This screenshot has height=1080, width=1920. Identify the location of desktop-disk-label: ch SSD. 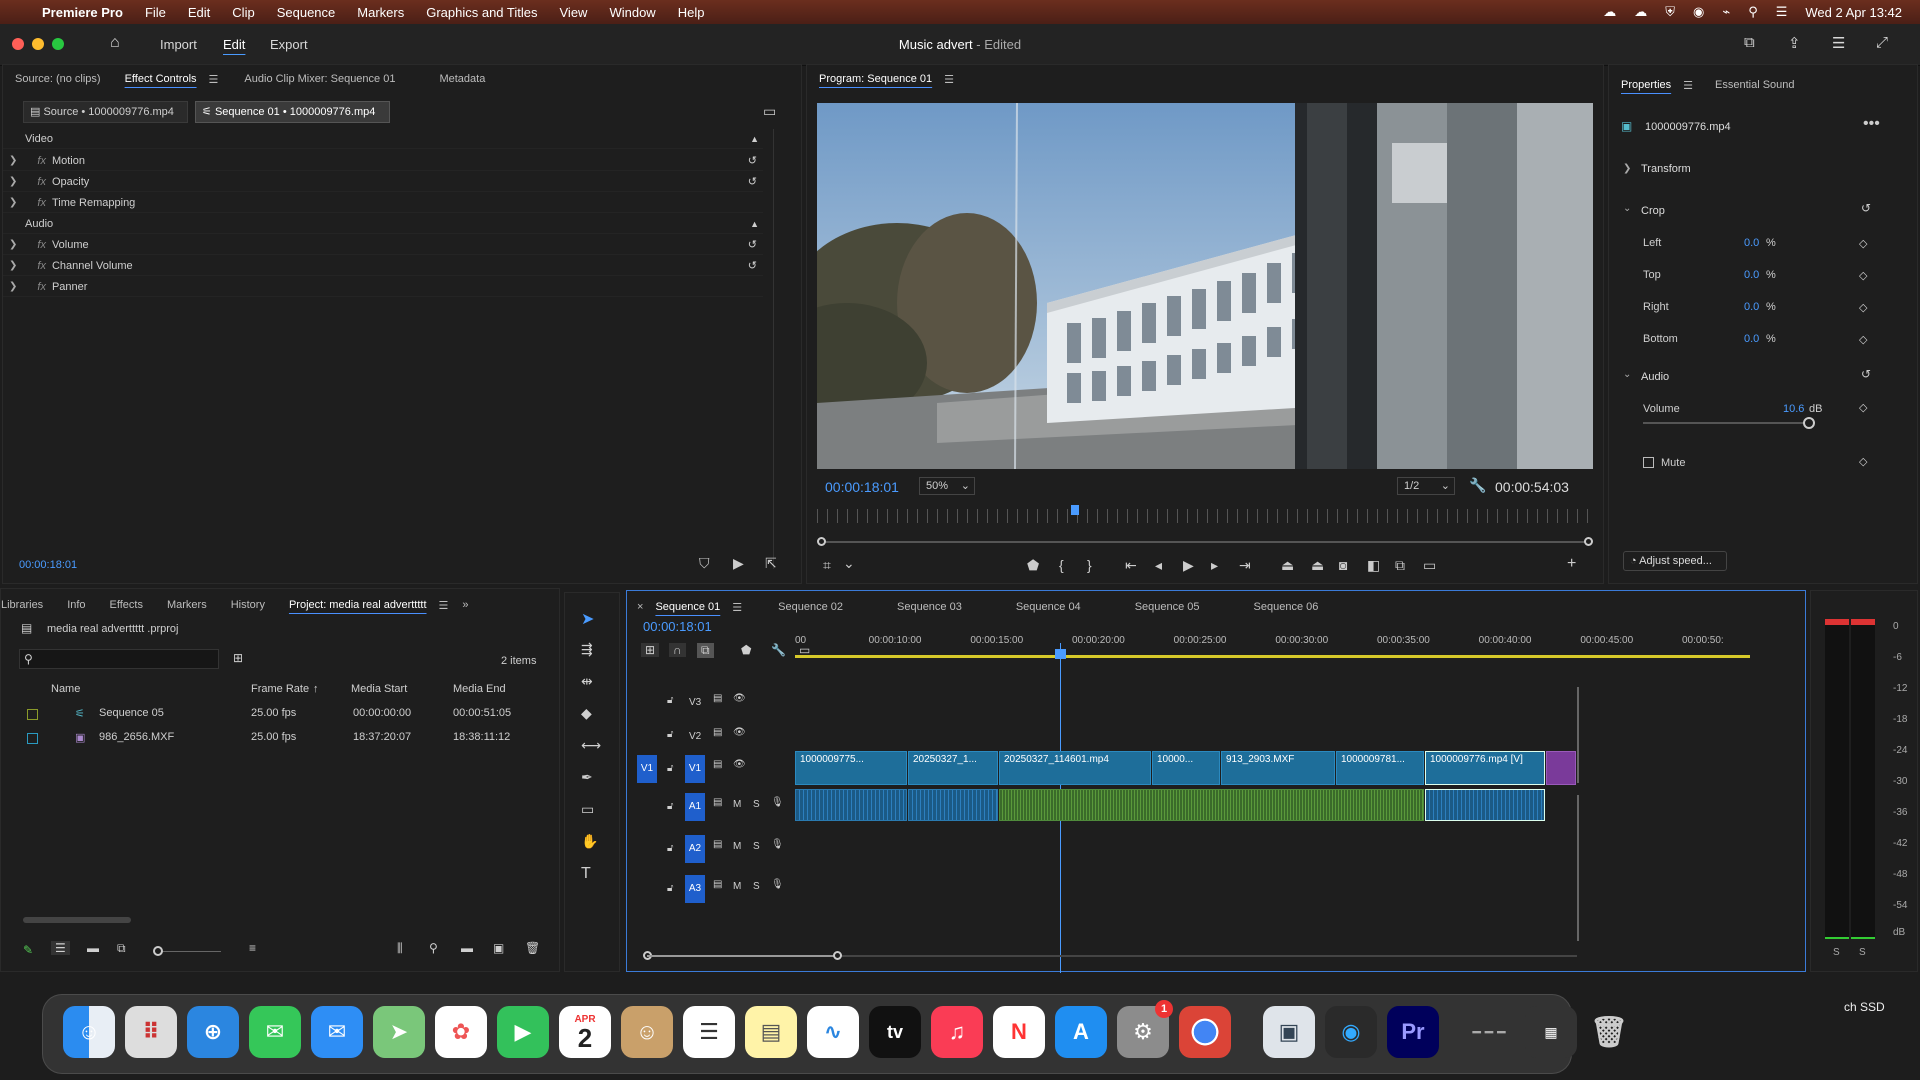
(1864, 1007).